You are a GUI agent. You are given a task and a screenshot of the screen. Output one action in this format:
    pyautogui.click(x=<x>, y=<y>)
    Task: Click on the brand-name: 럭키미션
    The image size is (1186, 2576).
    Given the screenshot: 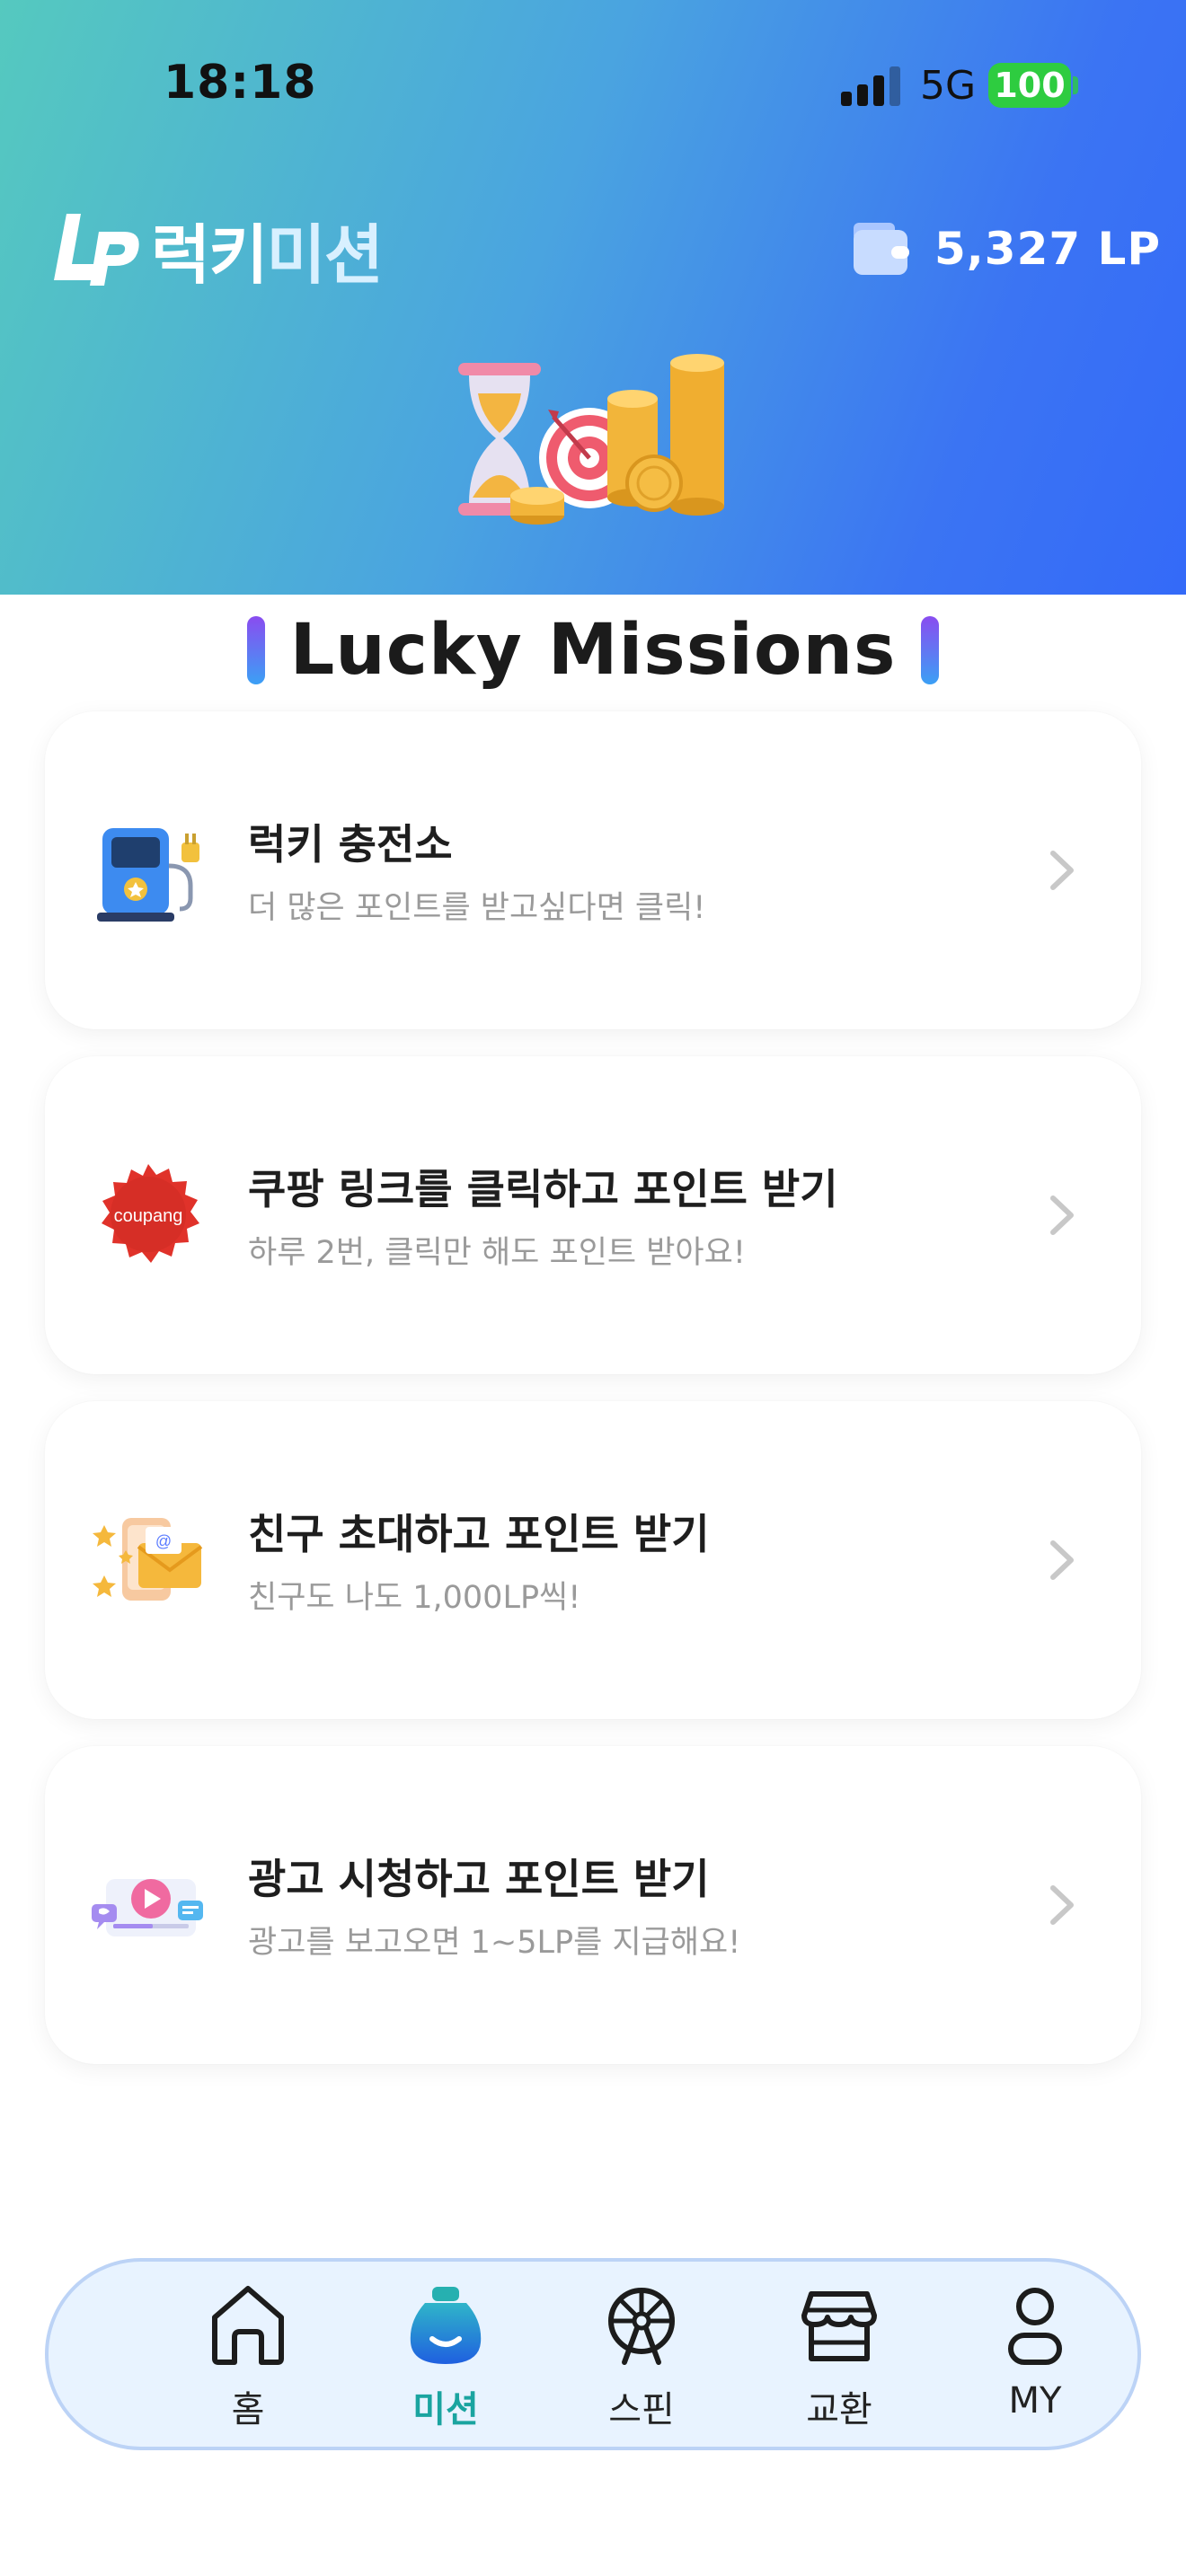 What is the action you would take?
    pyautogui.click(x=267, y=249)
    